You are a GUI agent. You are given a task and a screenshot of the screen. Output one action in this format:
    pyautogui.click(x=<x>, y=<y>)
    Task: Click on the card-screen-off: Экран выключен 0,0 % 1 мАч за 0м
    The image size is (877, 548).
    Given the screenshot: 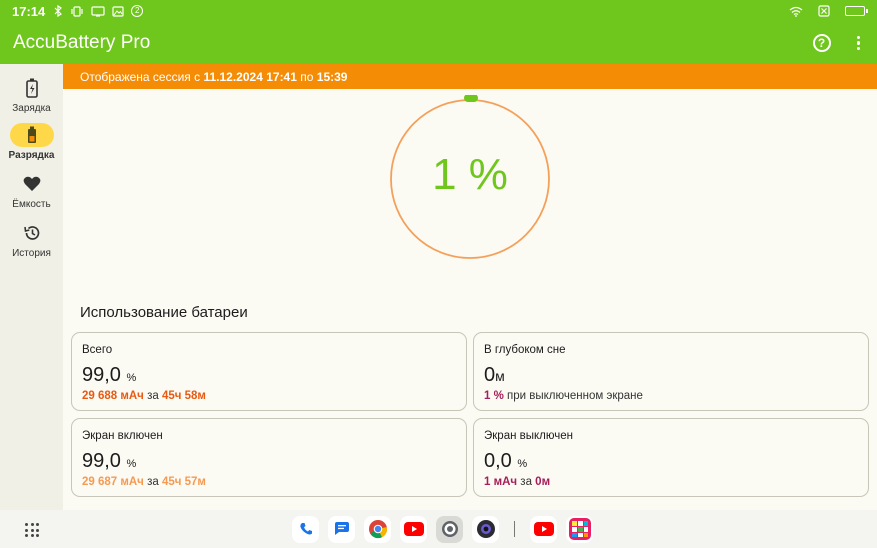 What is the action you would take?
    pyautogui.click(x=671, y=457)
    